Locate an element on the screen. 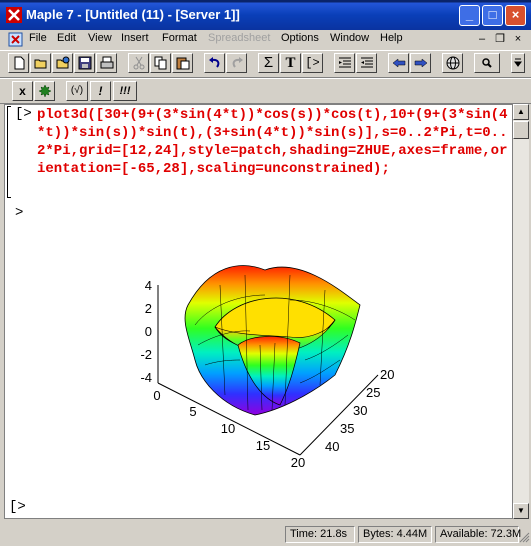 Image resolution: width=531 pixels, height=546 pixels. print-button is located at coordinates (106, 63).